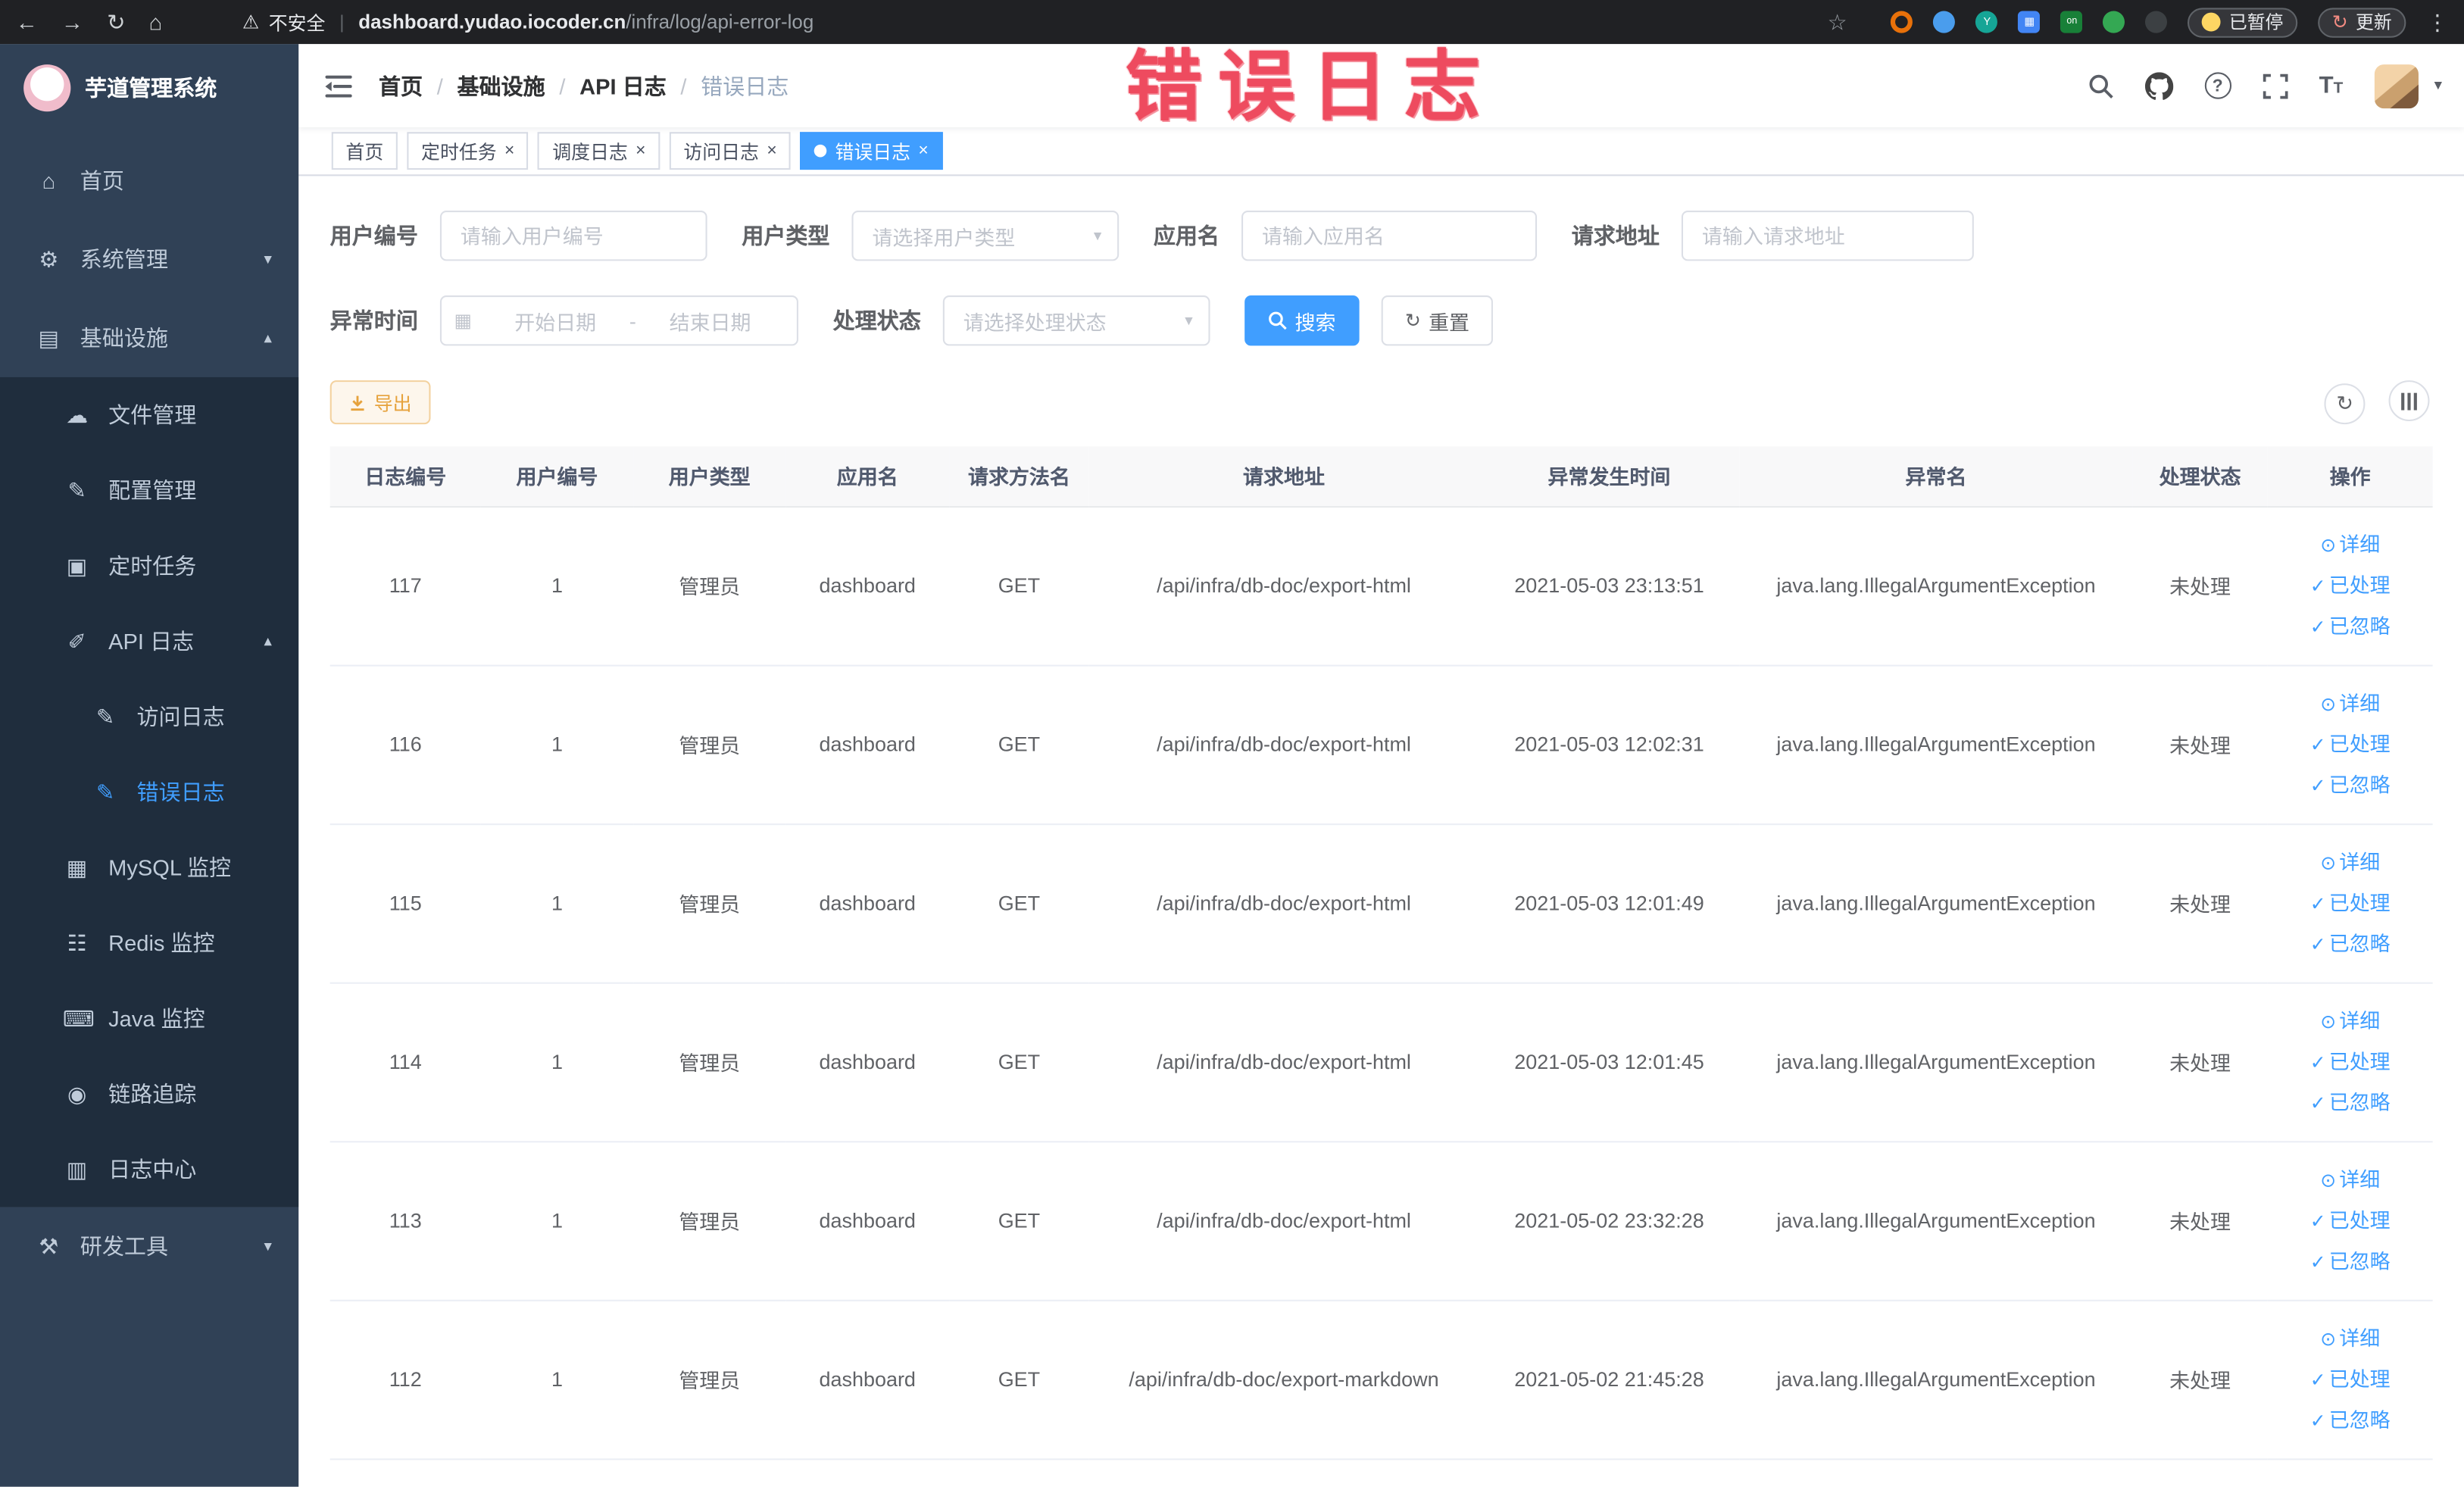  Describe the element at coordinates (2114, 22) in the screenshot. I see `extension-icon-leaf` at that location.